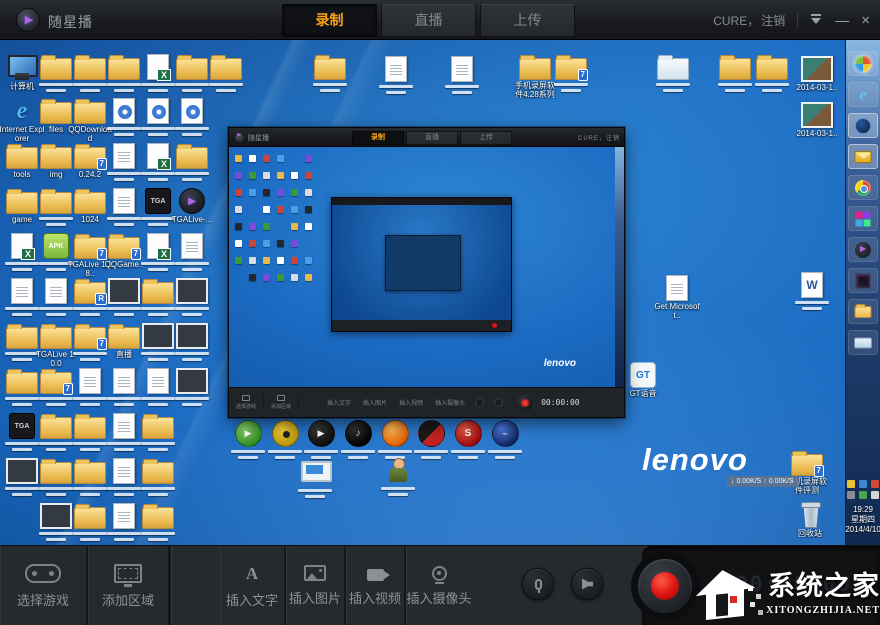 The height and width of the screenshot is (625, 880). What do you see at coordinates (862, 520) in the screenshot?
I see `taskbar-clock: 19:29 星期四 2014/4/10` at bounding box center [862, 520].